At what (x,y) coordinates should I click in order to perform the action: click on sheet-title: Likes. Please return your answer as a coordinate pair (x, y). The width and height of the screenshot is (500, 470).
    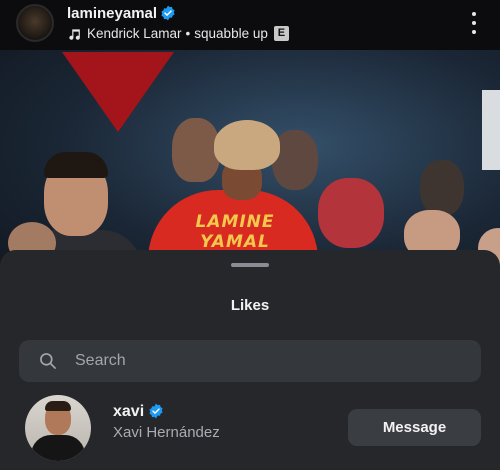
    Looking at the image, I should click on (250, 305).